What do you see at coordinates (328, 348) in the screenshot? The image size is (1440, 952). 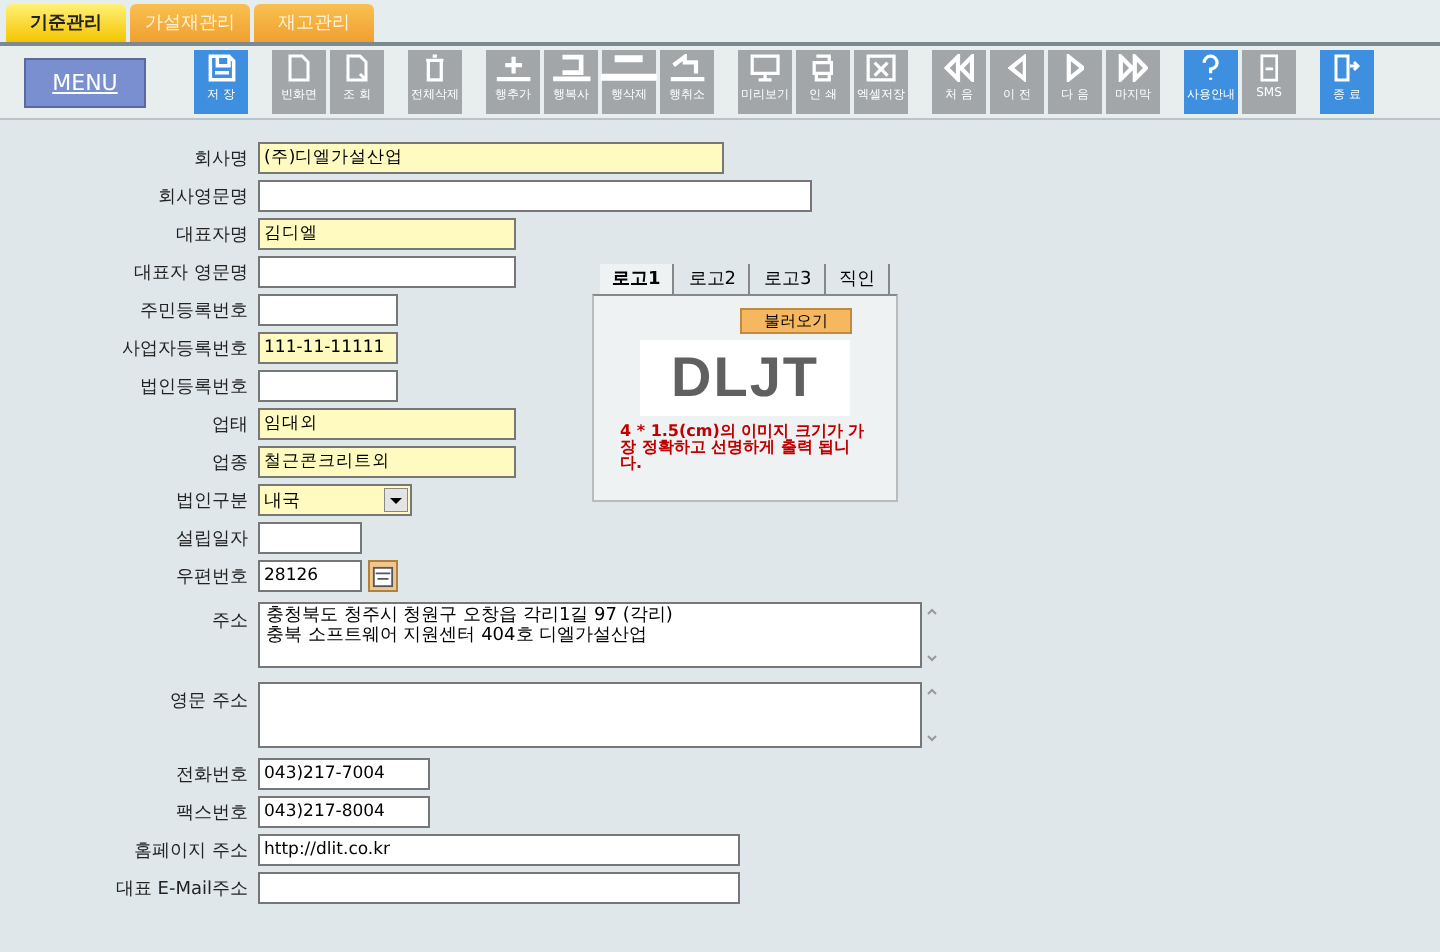 I see `input-field: 111-11-11111` at bounding box center [328, 348].